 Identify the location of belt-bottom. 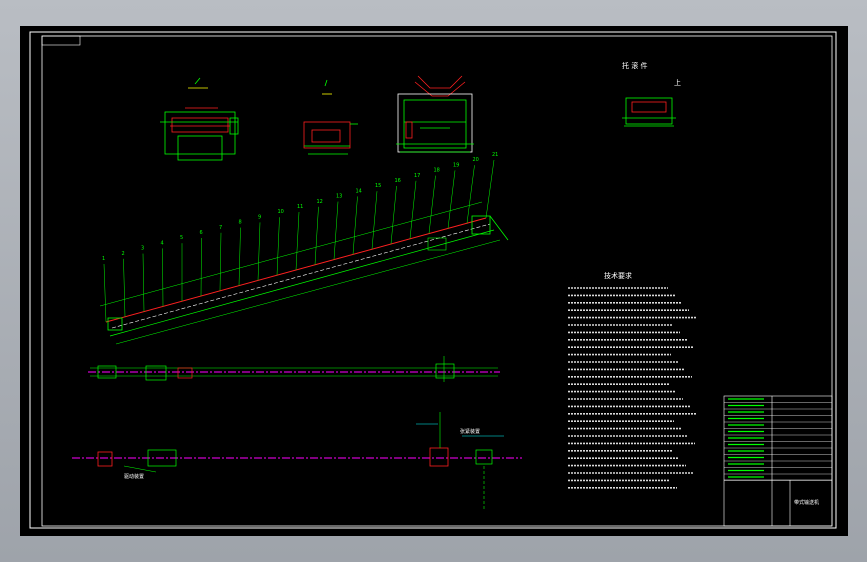
(301, 276).